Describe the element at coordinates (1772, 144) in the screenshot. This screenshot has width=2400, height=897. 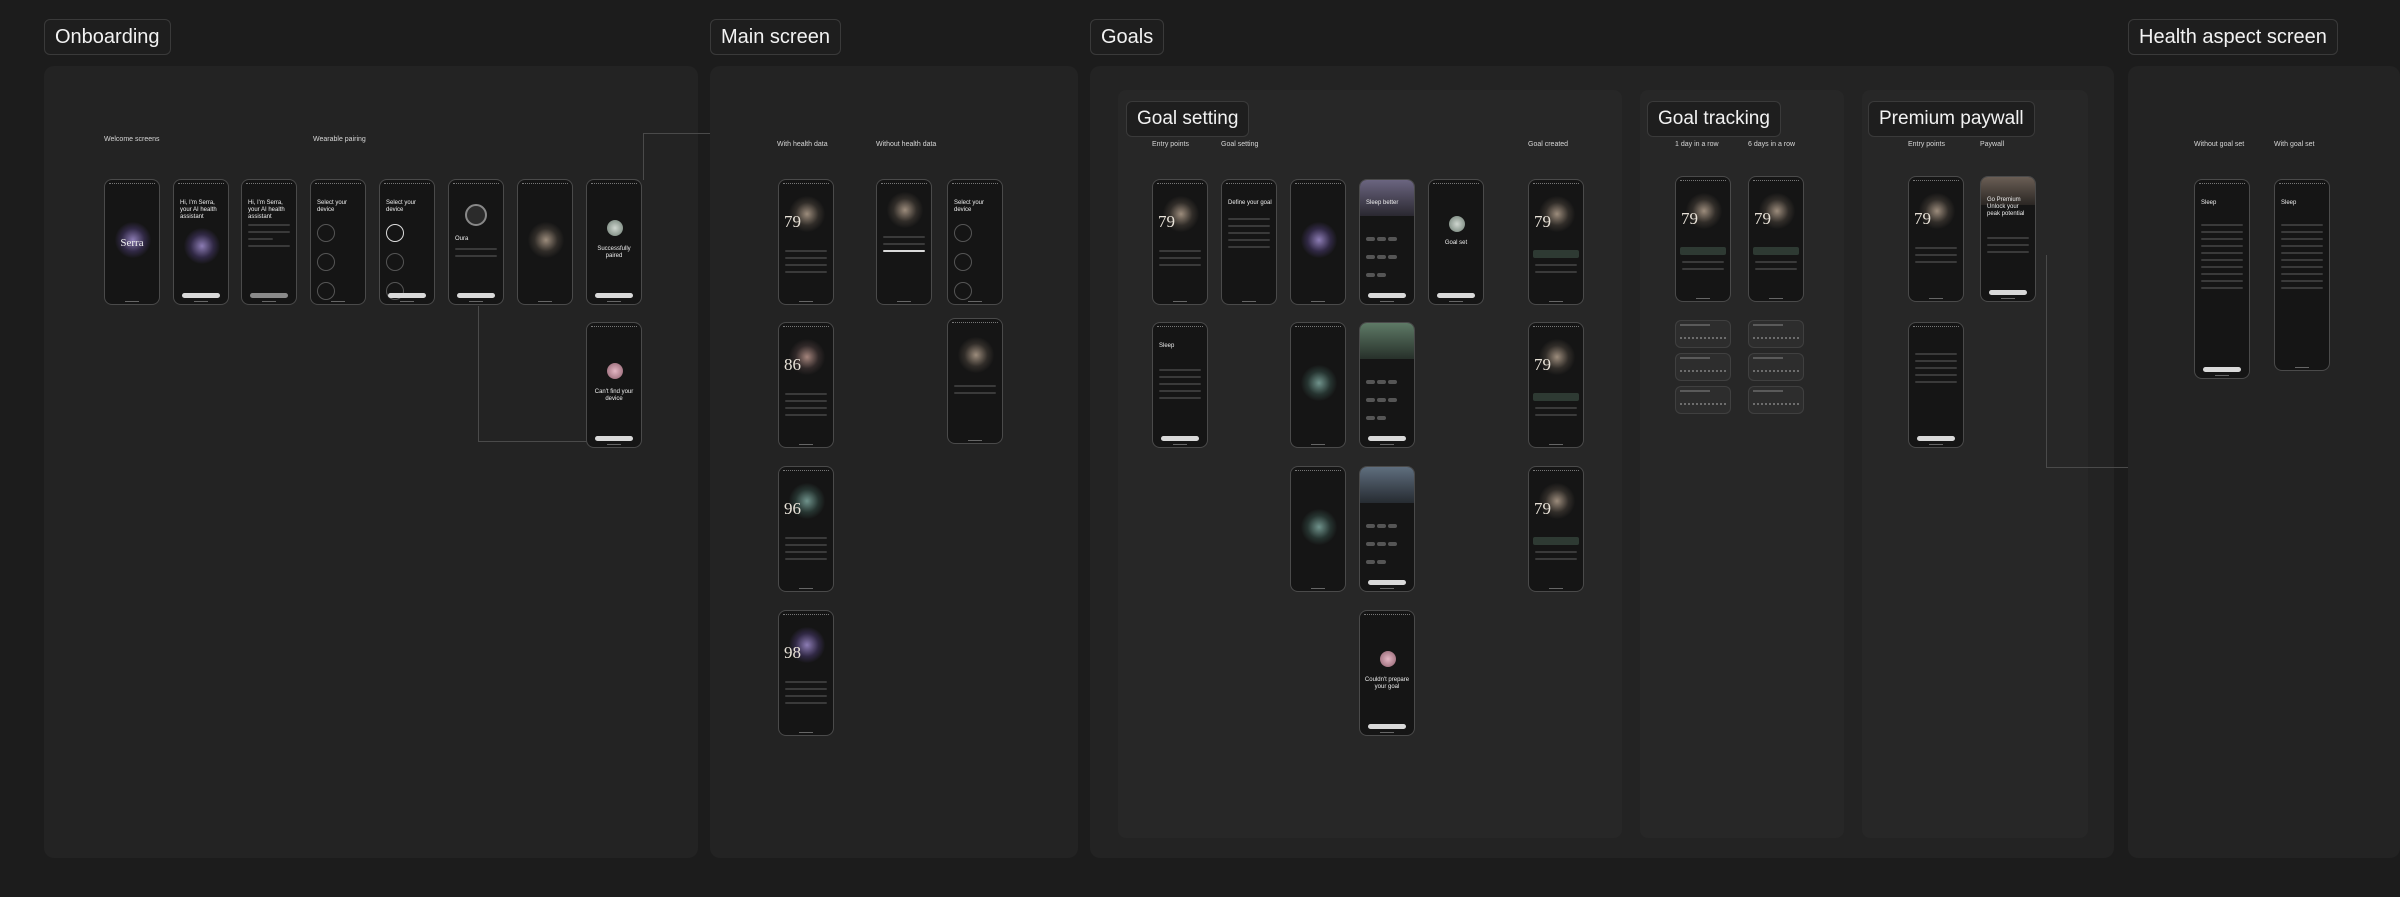
I see `six-days-caption: 6 days in a row` at that location.